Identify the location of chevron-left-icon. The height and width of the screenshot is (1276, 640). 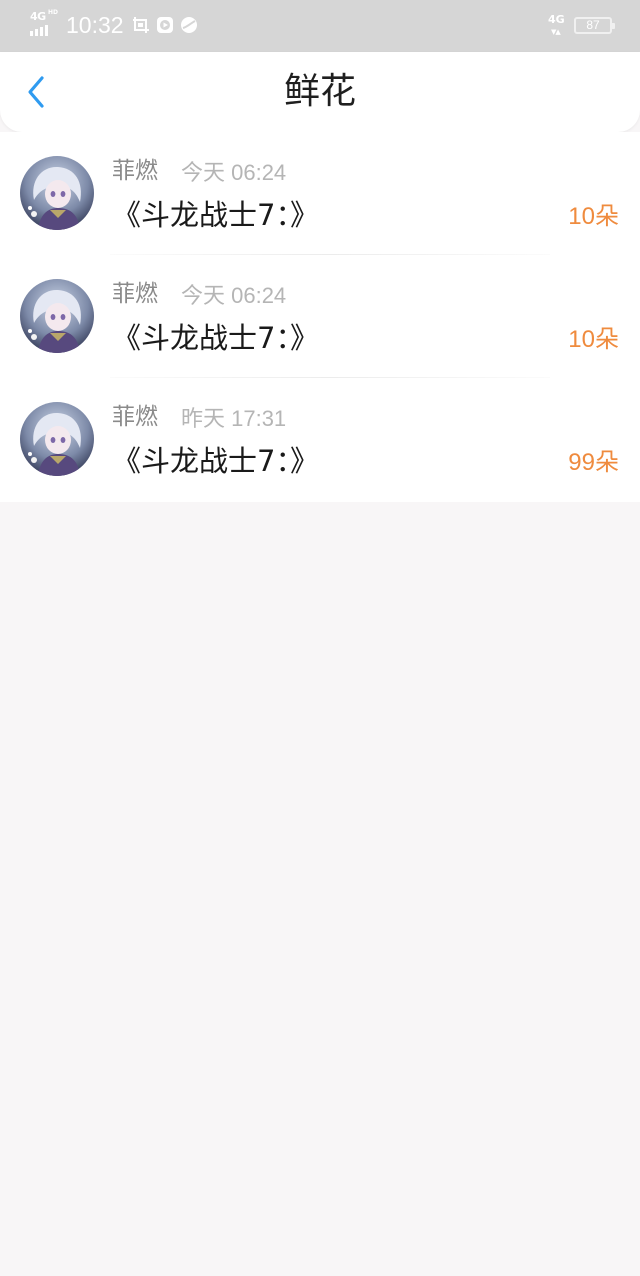
(36, 92).